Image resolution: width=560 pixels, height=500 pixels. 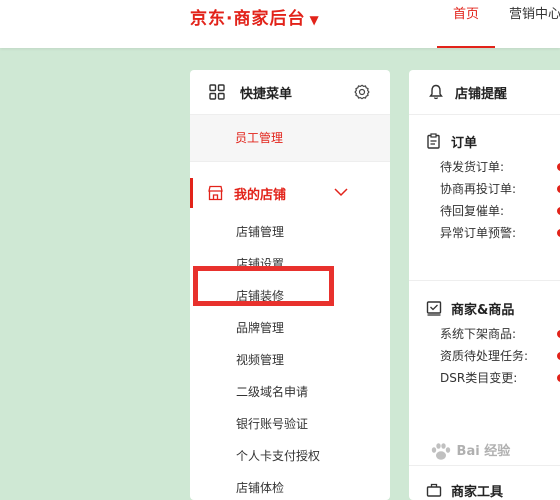 I want to click on active-tab-indicator, so click(x=466, y=47).